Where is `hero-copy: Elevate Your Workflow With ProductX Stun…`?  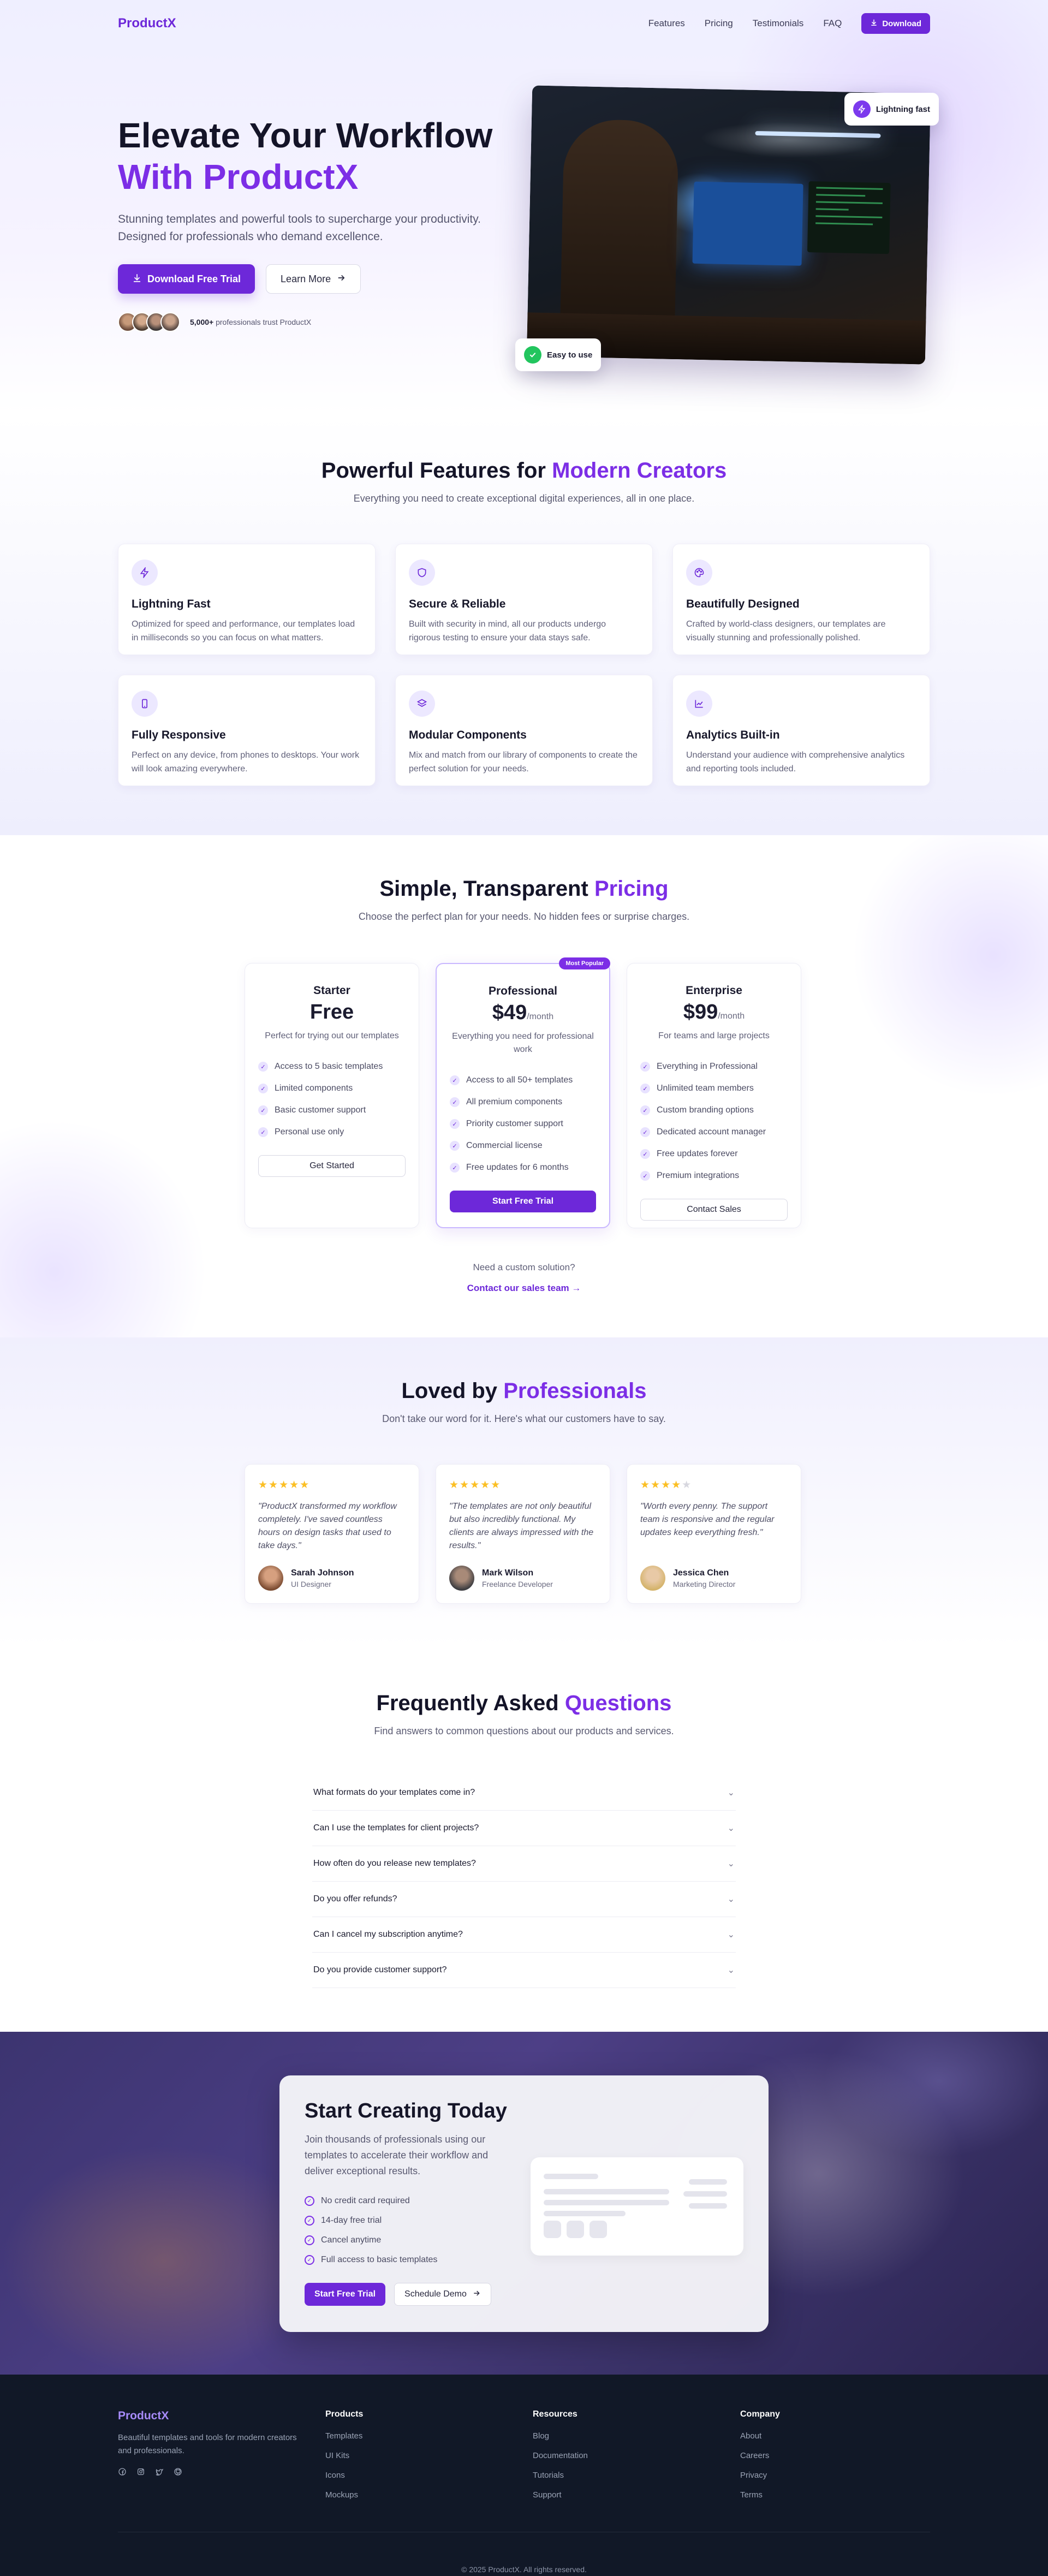
hero-copy: Elevate Your Workflow With ProductX Stun… is located at coordinates (314, 223).